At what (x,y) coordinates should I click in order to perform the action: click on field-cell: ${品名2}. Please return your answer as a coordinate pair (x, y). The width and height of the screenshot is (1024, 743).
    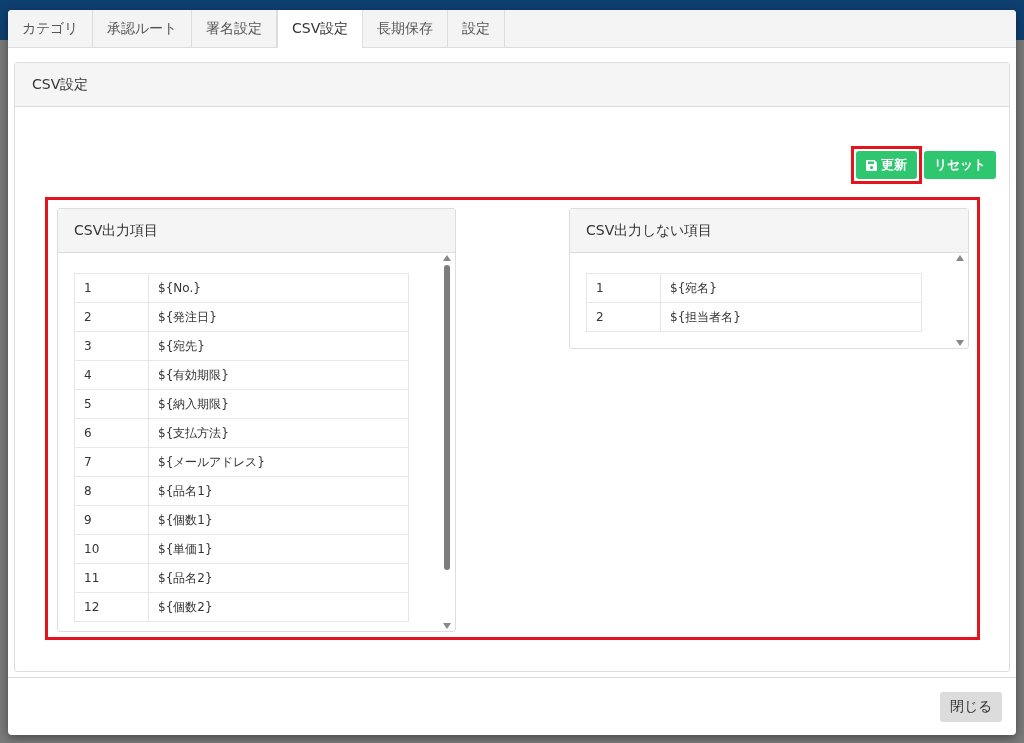
    Looking at the image, I should click on (278, 578).